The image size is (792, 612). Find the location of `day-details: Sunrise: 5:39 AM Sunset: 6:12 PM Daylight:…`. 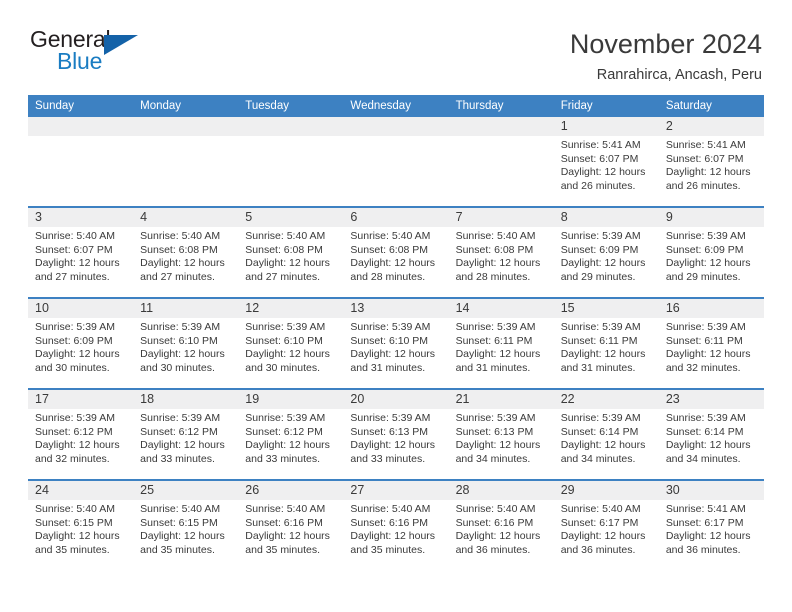

day-details: Sunrise: 5:39 AM Sunset: 6:12 PM Daylight:… is located at coordinates (80, 437).